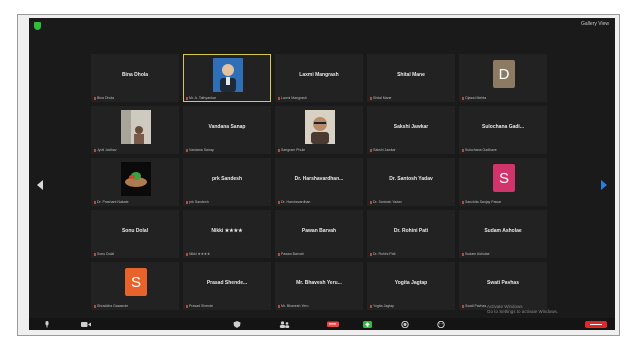  Describe the element at coordinates (200, 254) in the screenshot. I see `participant-footer-name: Nikki ★★★★` at that location.